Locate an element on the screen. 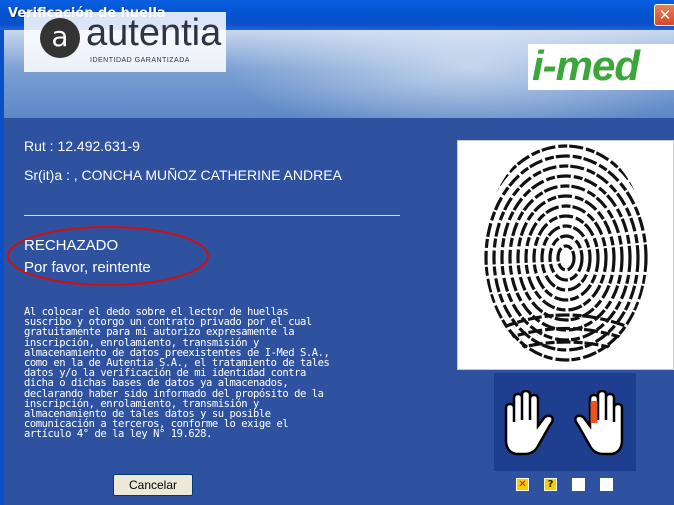 This screenshot has width=674, height=505. cancel-button: Cancelar is located at coordinates (153, 485).